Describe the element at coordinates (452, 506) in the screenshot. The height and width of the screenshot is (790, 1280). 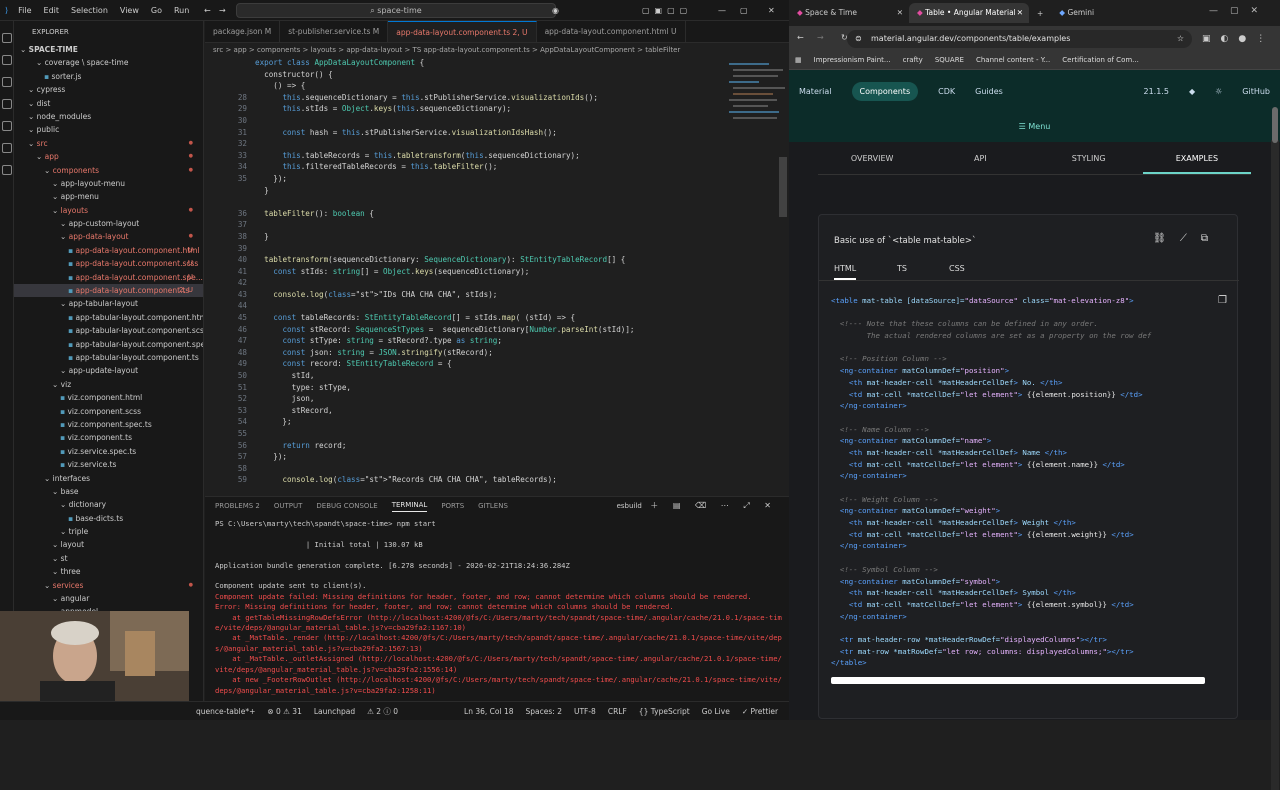
I see `panel-tab-ports: PORTS` at that location.